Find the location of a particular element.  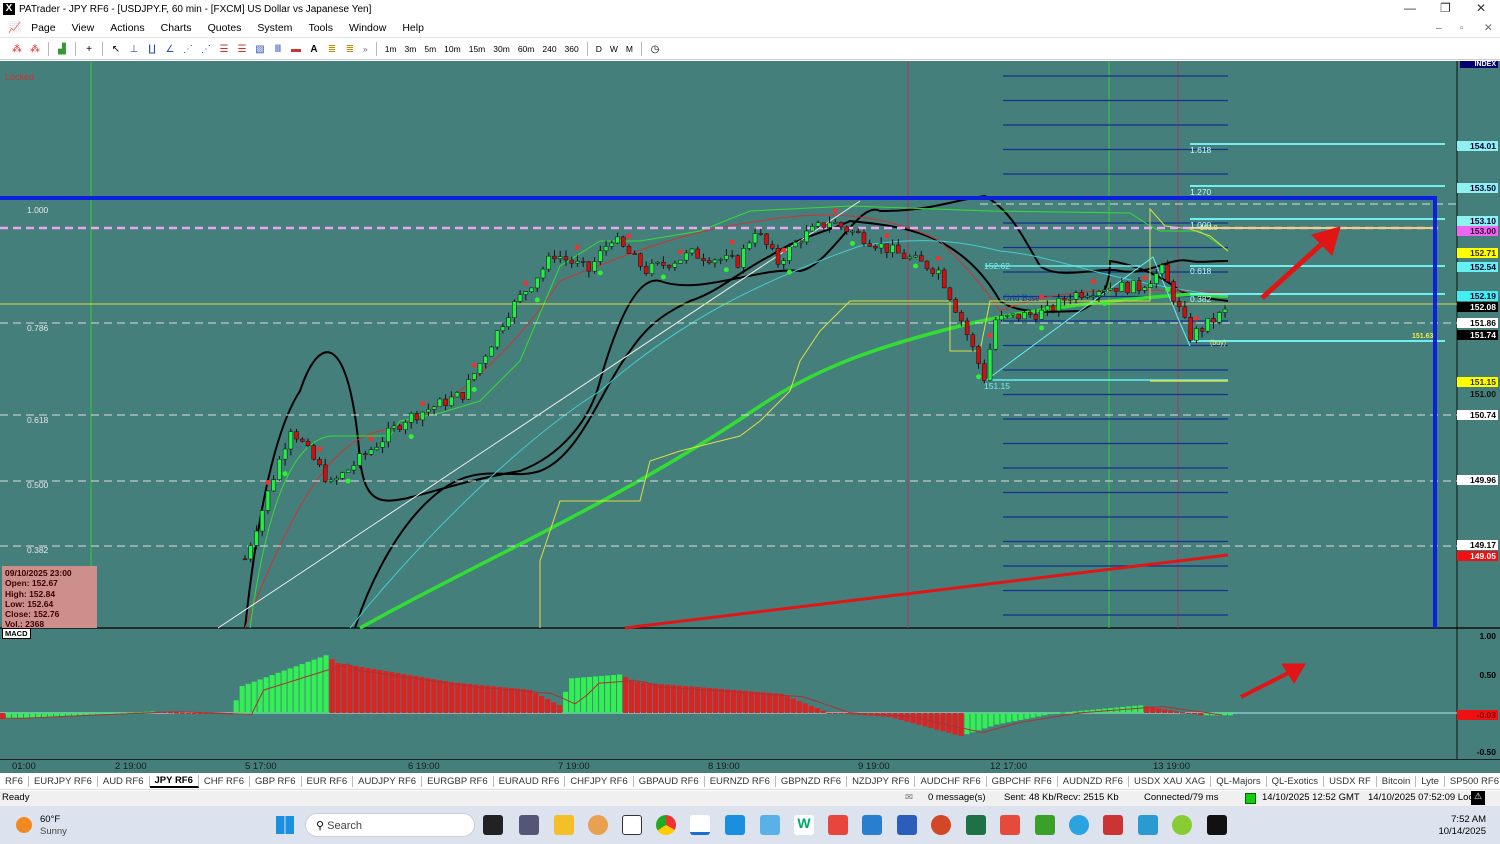

maximize-button: ❐ is located at coordinates (1445, 8).